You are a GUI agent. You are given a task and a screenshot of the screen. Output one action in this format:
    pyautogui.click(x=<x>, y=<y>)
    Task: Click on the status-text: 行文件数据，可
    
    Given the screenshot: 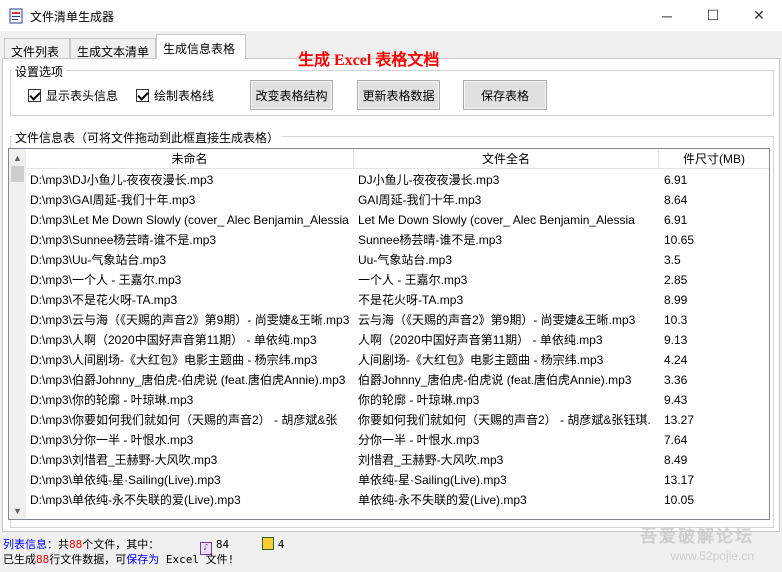 What is the action you would take?
    pyautogui.click(x=88, y=559)
    